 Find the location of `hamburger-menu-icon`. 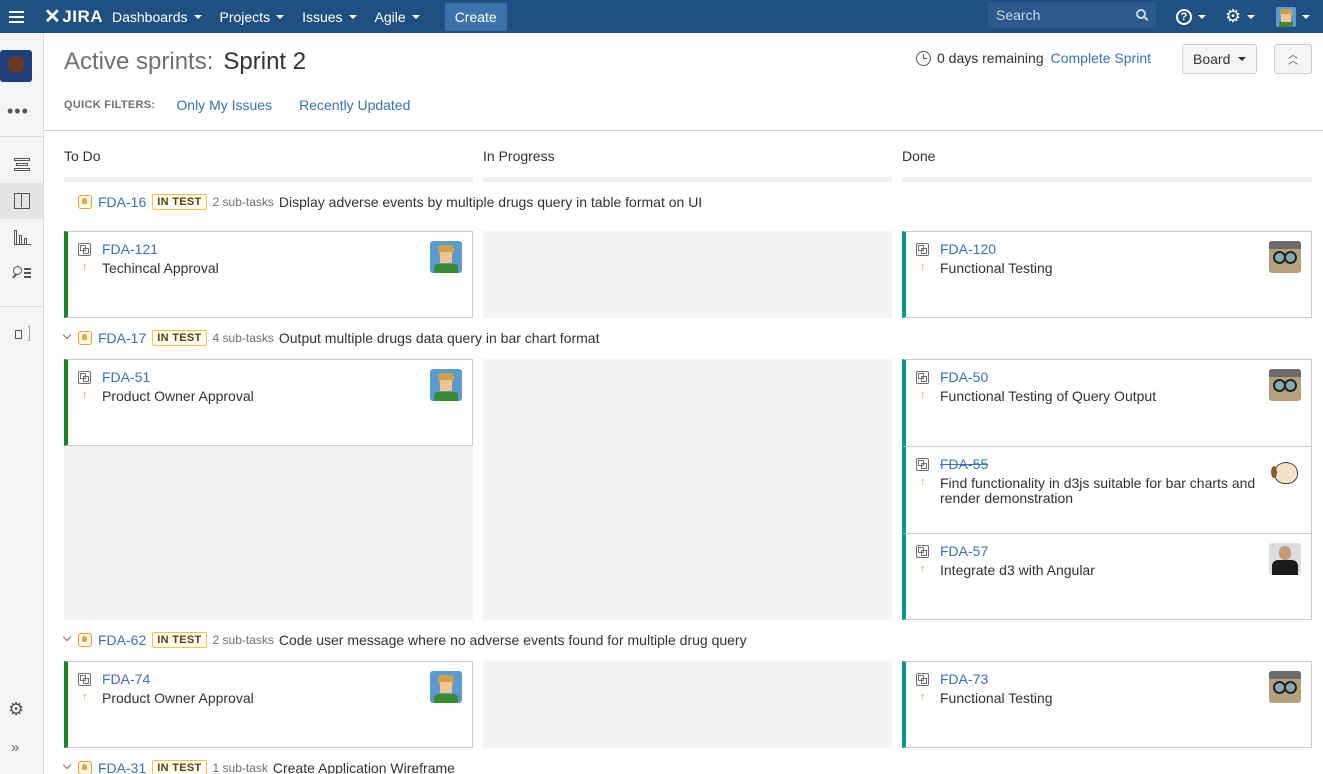

hamburger-menu-icon is located at coordinates (16, 16).